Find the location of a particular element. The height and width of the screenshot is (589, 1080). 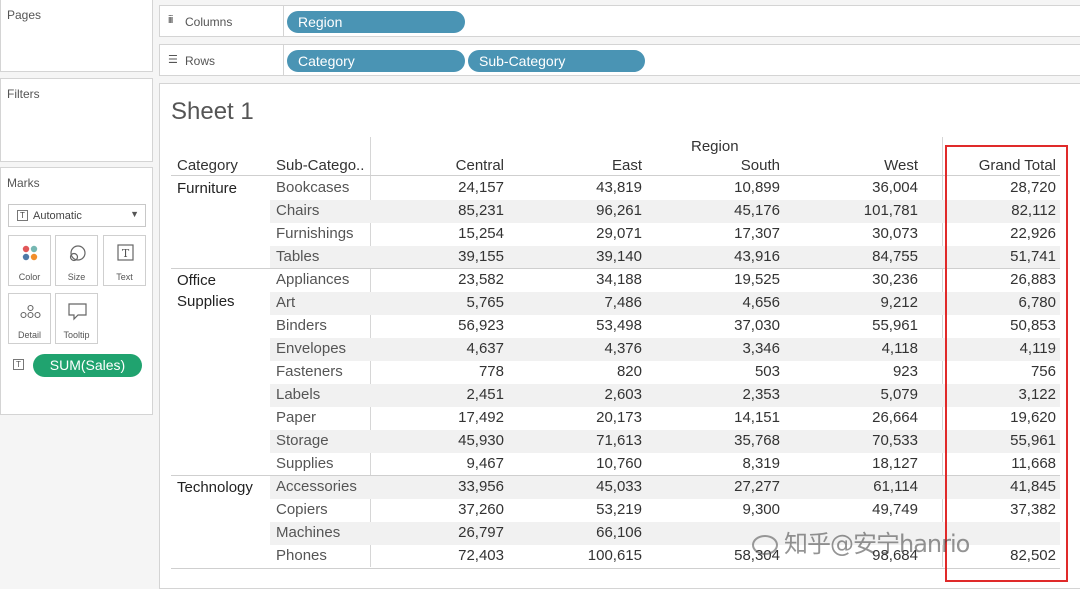

subcategory-label: Labels is located at coordinates (298, 394).